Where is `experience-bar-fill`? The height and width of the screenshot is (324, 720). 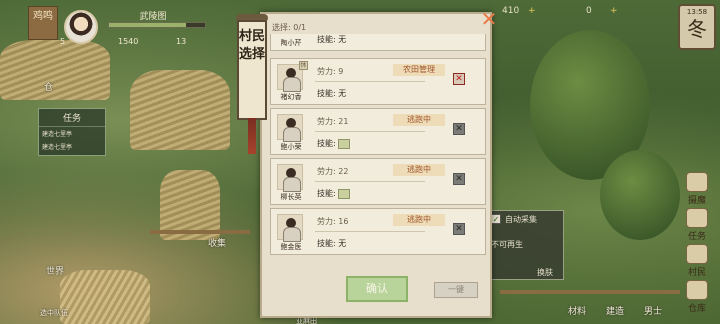
experience-bar-fill is located at coordinates (147, 25).